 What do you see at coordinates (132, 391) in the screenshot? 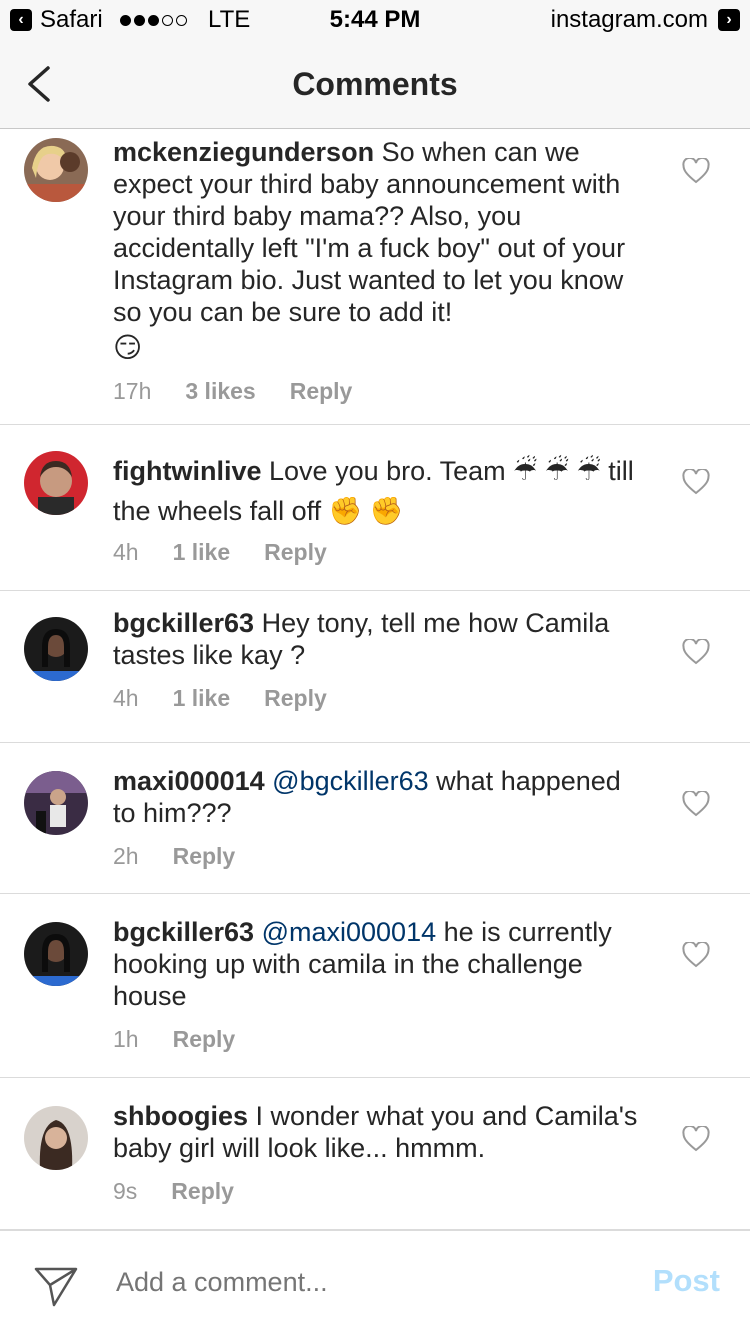
I see `comment-time: 17h` at bounding box center [132, 391].